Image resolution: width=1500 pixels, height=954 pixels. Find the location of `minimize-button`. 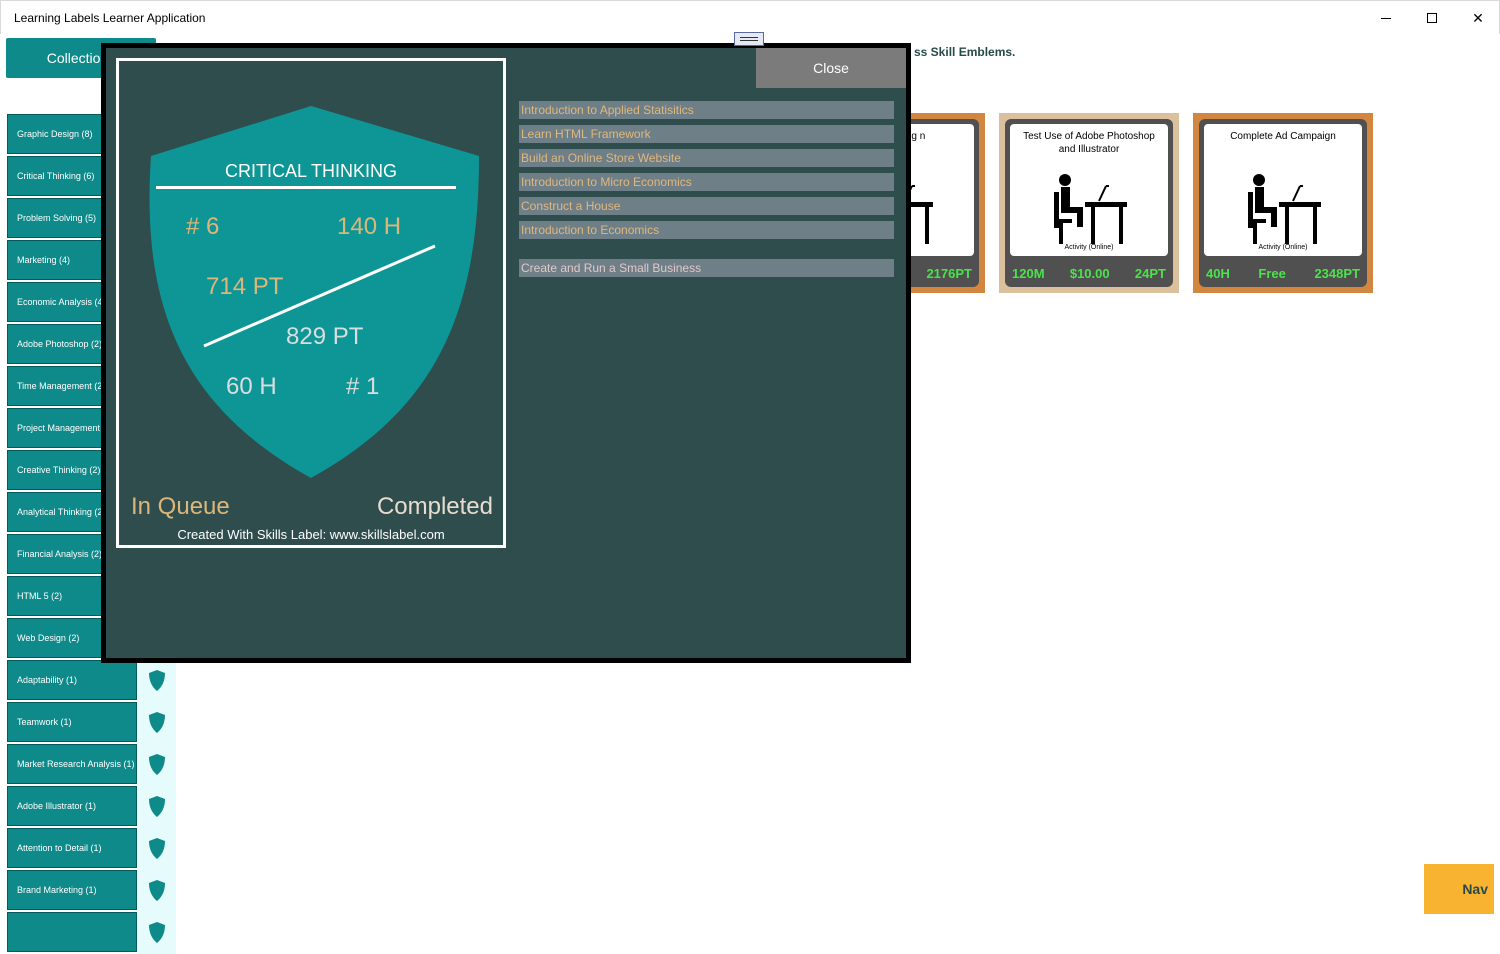

minimize-button is located at coordinates (1386, 18).